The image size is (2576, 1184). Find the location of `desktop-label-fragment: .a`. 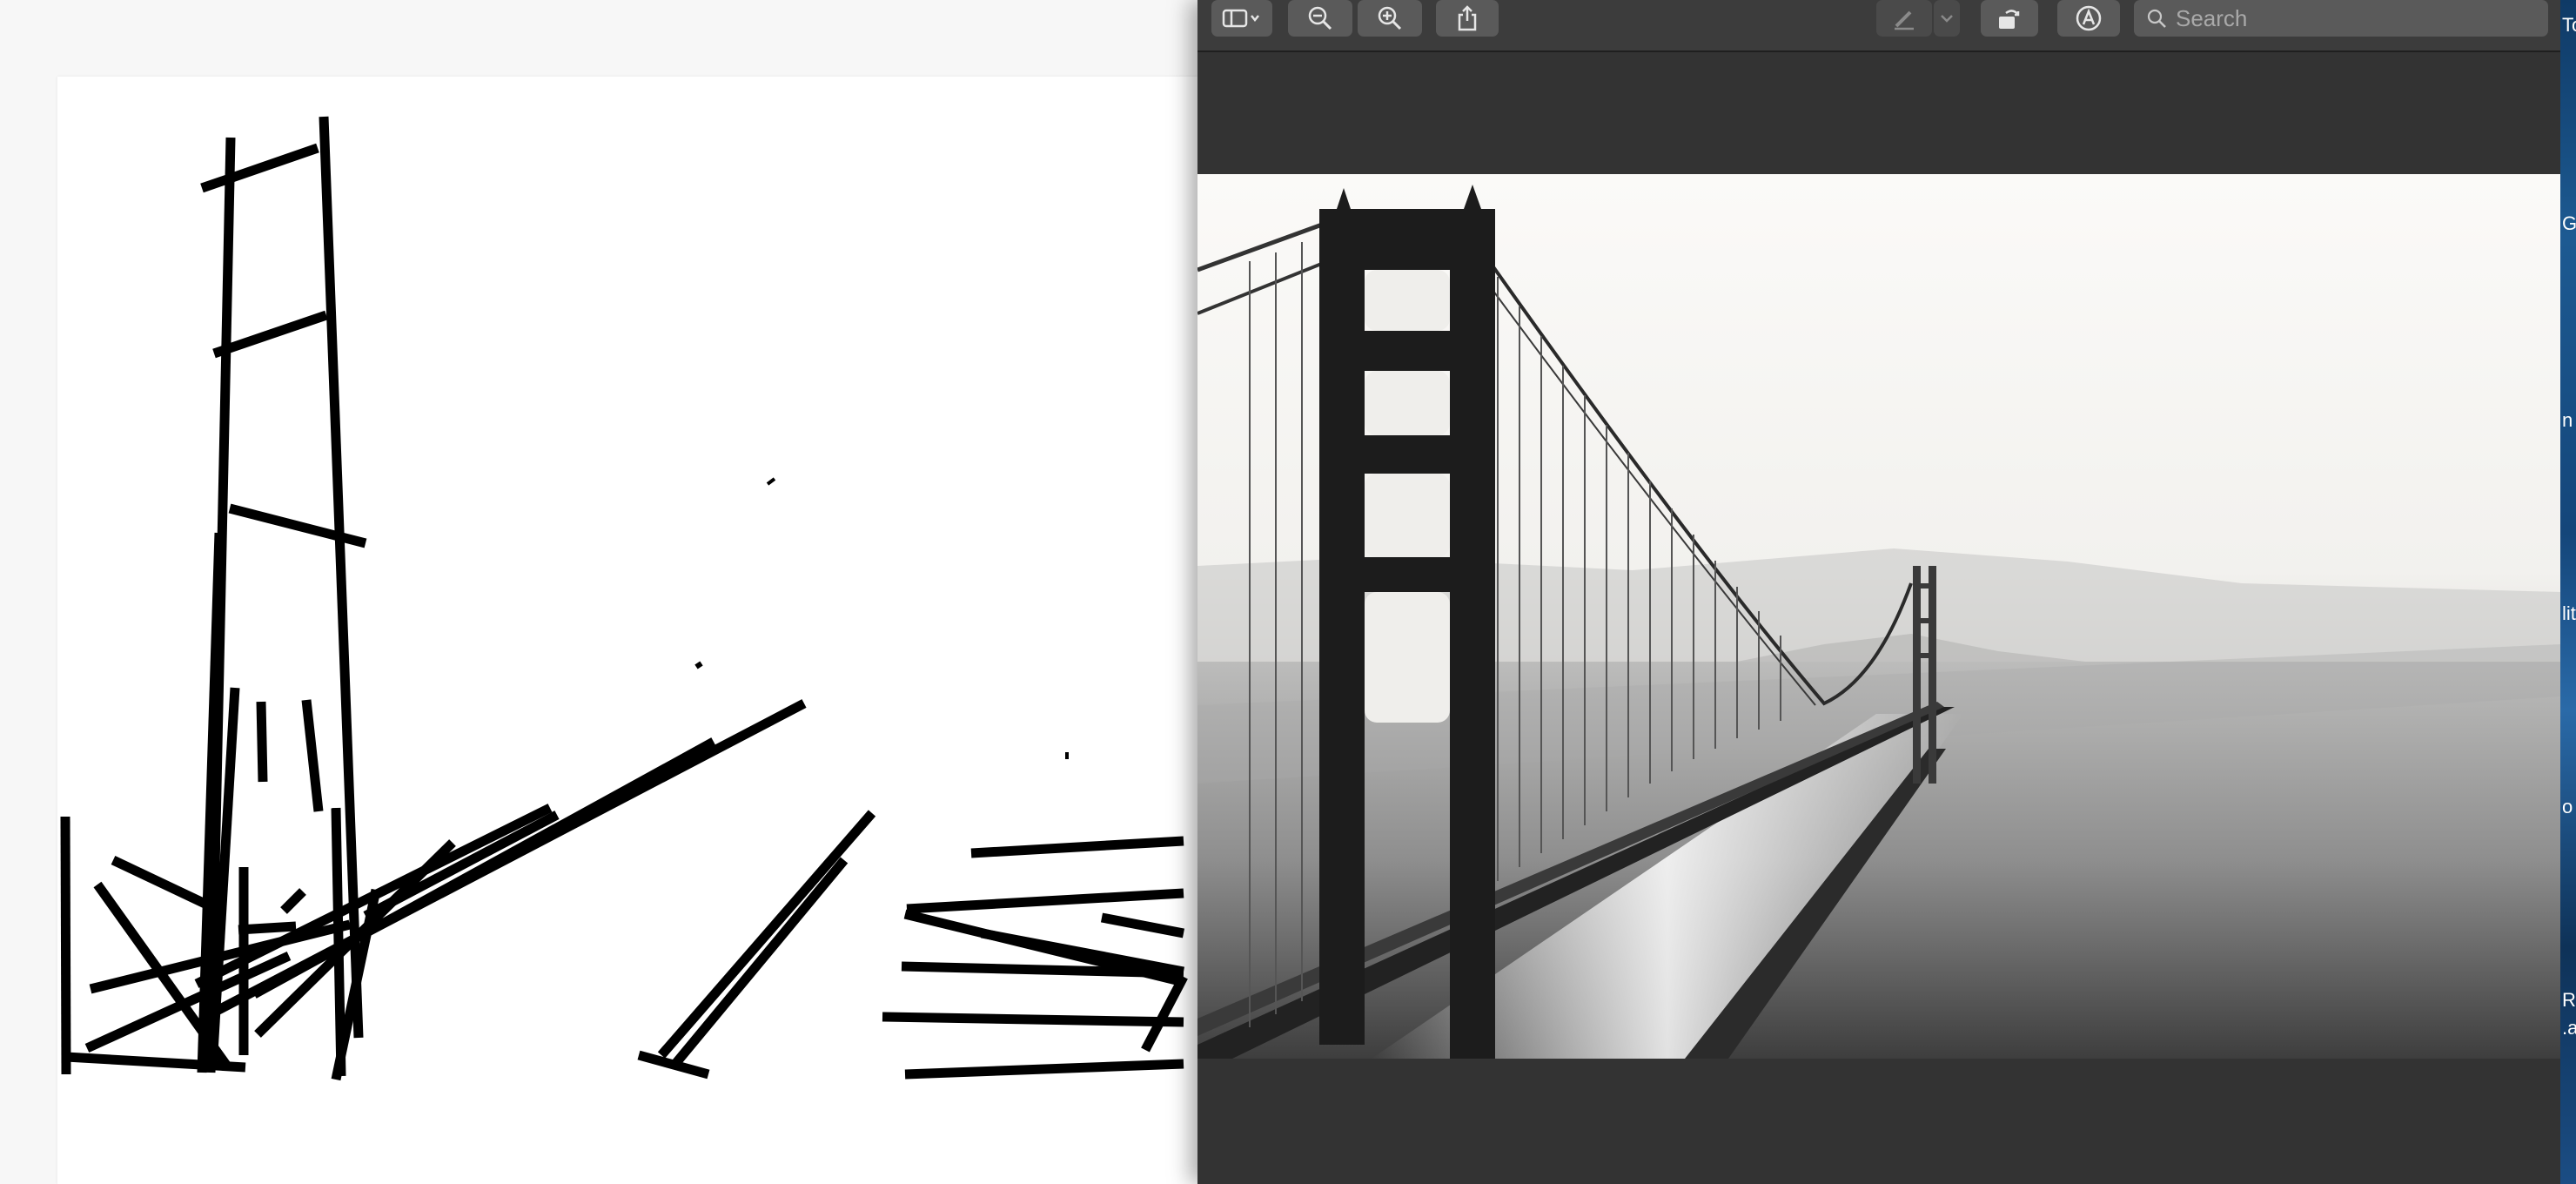

desktop-label-fragment: .a is located at coordinates (2569, 1028).